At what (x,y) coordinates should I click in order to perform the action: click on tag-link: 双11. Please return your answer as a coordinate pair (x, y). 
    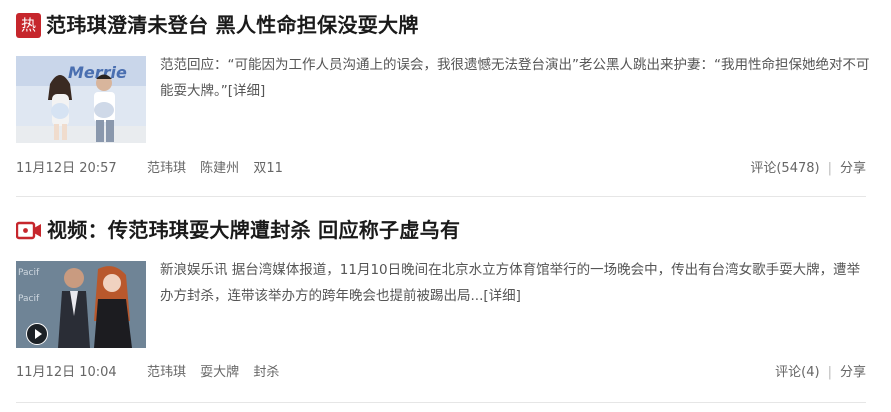
    Looking at the image, I should click on (268, 168).